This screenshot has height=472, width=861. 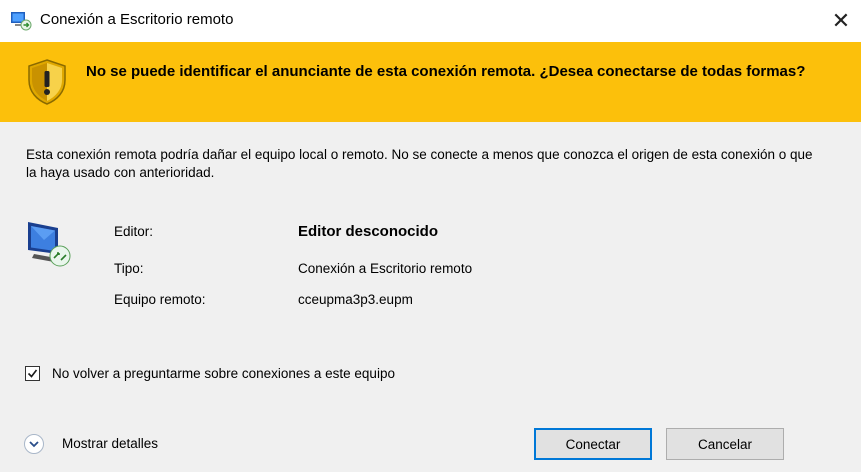 What do you see at coordinates (21, 21) in the screenshot?
I see `remote-desktop-icon` at bounding box center [21, 21].